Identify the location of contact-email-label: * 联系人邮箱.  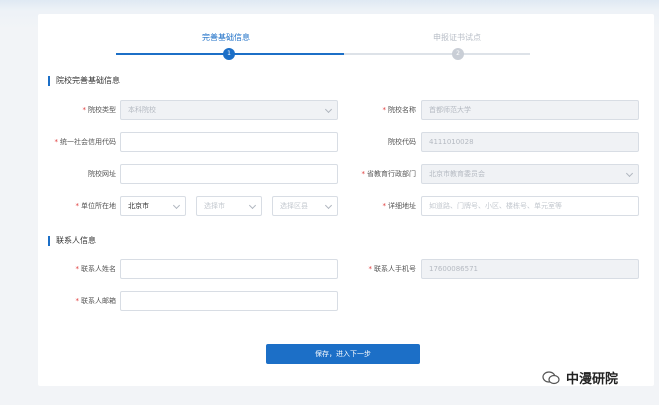
(96, 301).